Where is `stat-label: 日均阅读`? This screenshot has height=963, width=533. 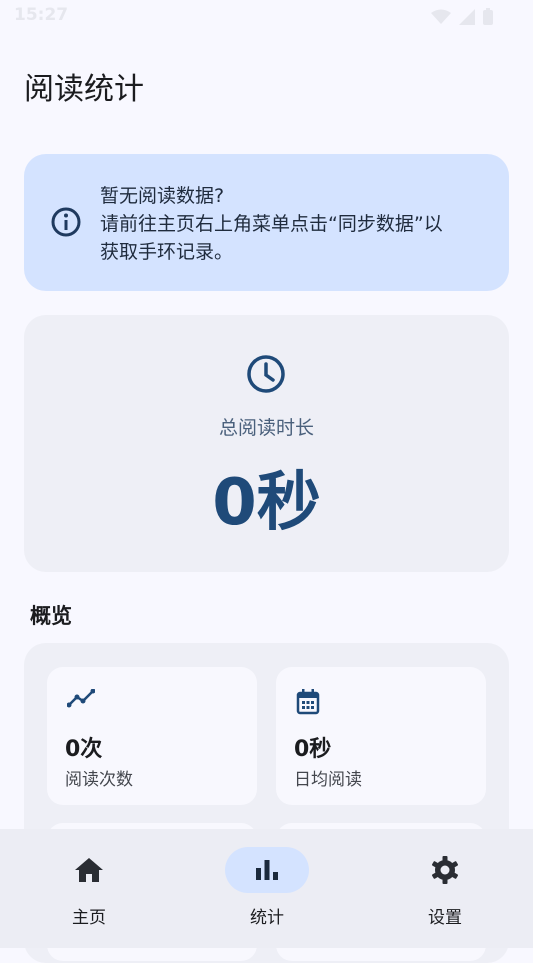 stat-label: 日均阅读 is located at coordinates (328, 780).